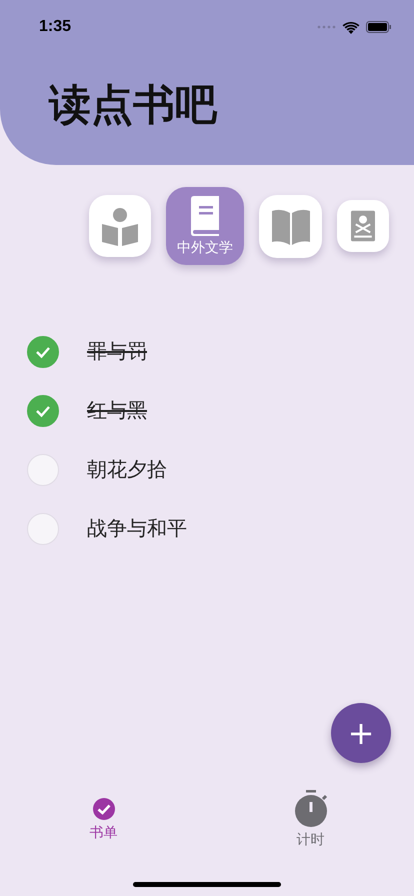  What do you see at coordinates (55, 27) in the screenshot?
I see `status-time: 1:35` at bounding box center [55, 27].